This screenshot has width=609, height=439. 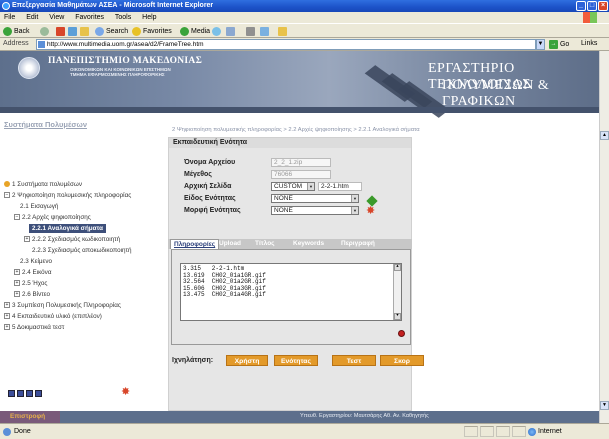 What do you see at coordinates (67, 195) in the screenshot?
I see `tree-item-2: −2 Ψηφιοποίηση πολυμεσικής πληροφορίας` at bounding box center [67, 195].